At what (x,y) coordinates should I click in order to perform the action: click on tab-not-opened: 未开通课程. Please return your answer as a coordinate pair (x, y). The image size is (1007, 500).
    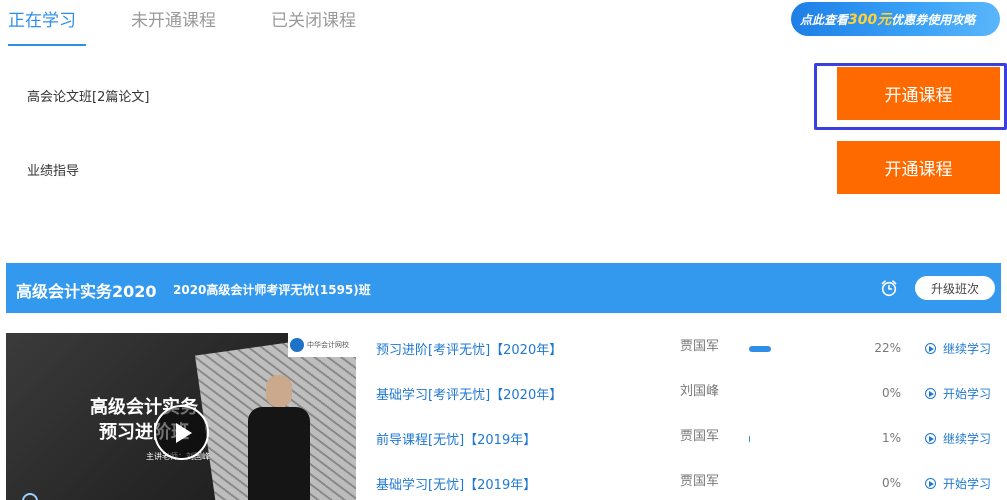
    Looking at the image, I should click on (173, 18).